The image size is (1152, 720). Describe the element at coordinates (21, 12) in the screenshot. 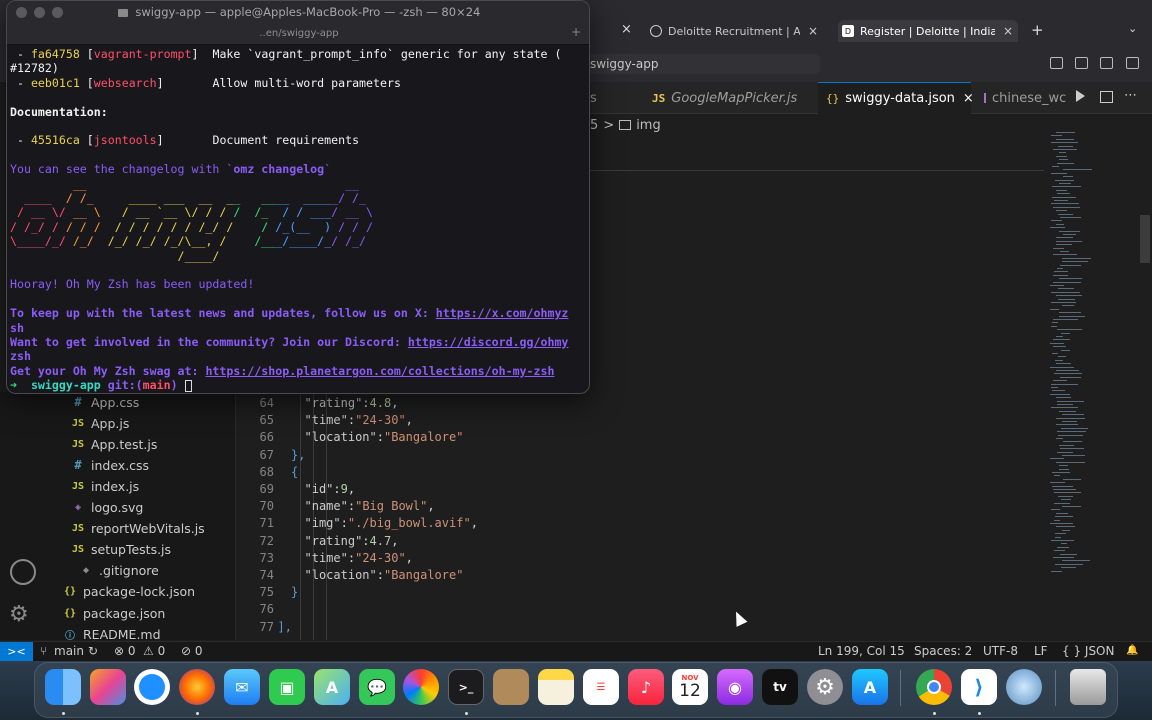

I see `close-window-button` at that location.